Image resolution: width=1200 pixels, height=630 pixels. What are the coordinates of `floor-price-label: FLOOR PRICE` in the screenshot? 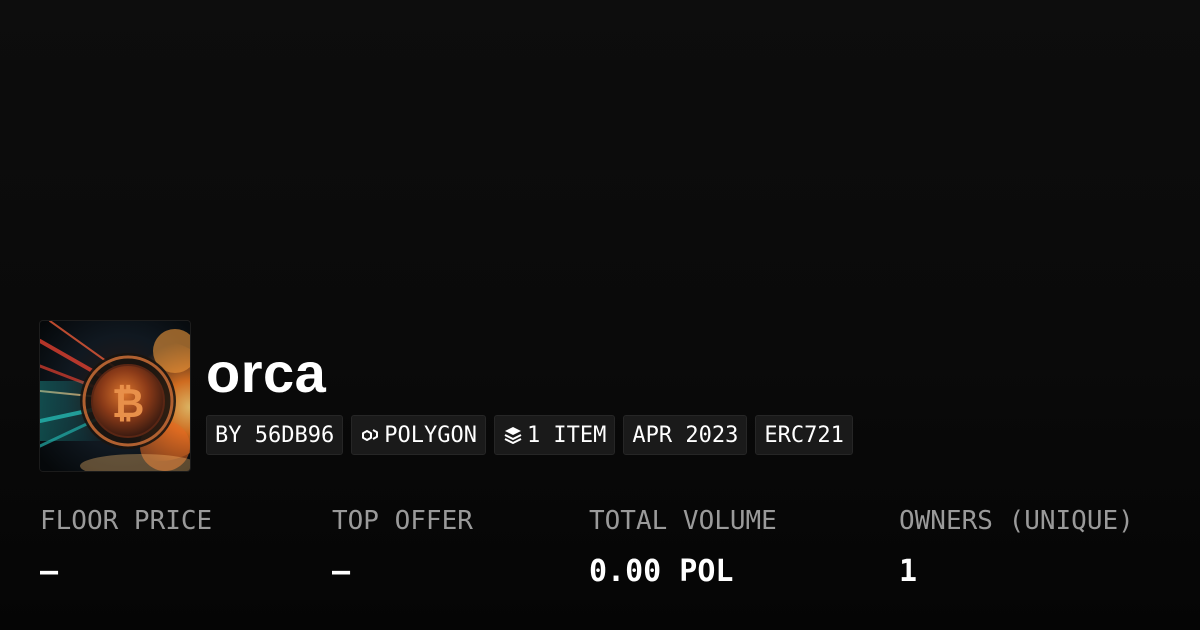 It's located at (126, 521).